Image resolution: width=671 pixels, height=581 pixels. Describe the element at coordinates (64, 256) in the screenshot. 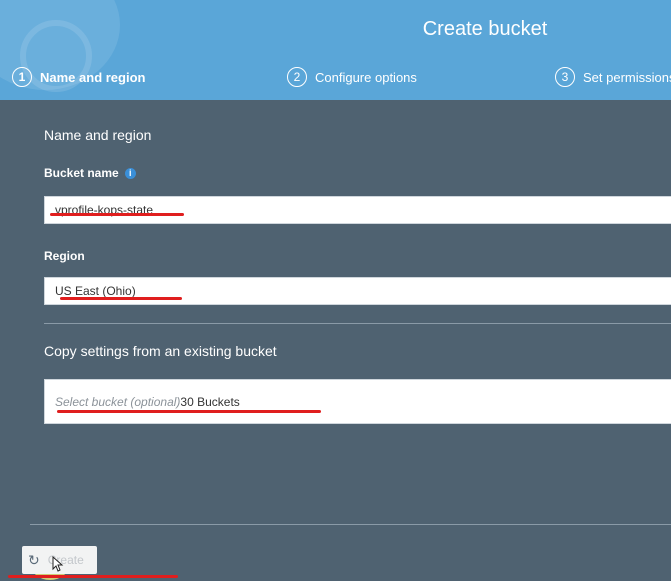

I see `region-label: Region` at that location.